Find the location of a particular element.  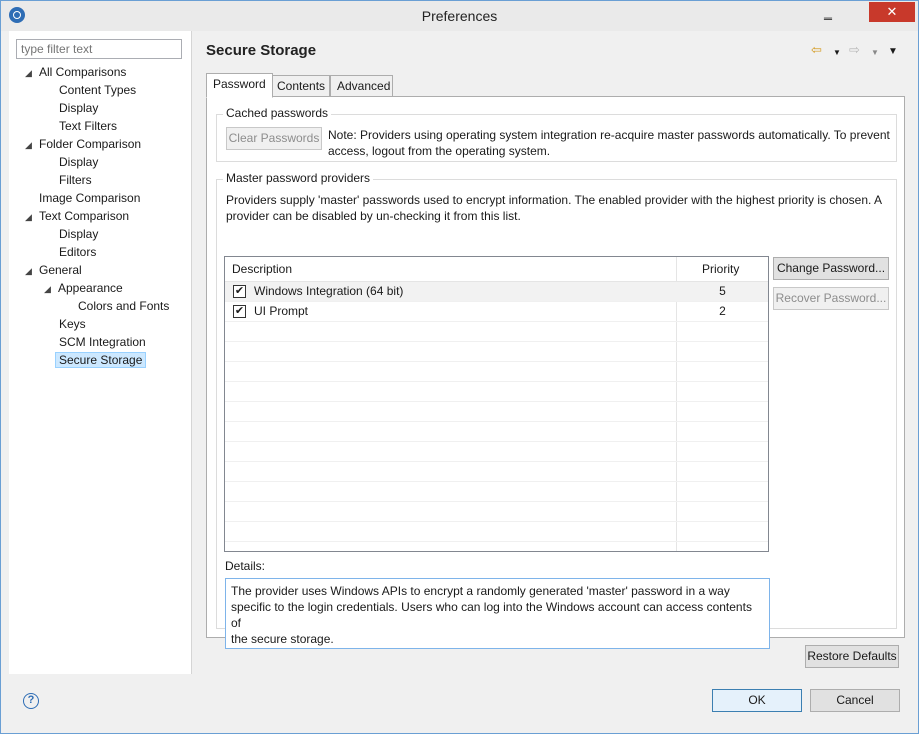

page-title: Secure Storage is located at coordinates (261, 50).